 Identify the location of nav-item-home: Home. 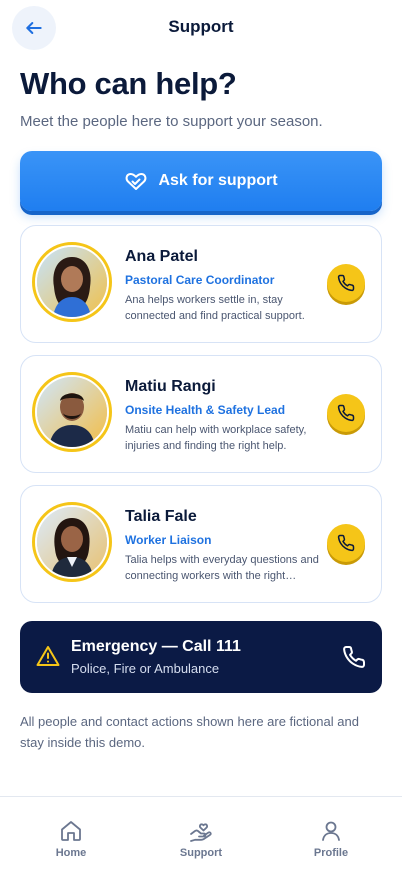
(71, 839).